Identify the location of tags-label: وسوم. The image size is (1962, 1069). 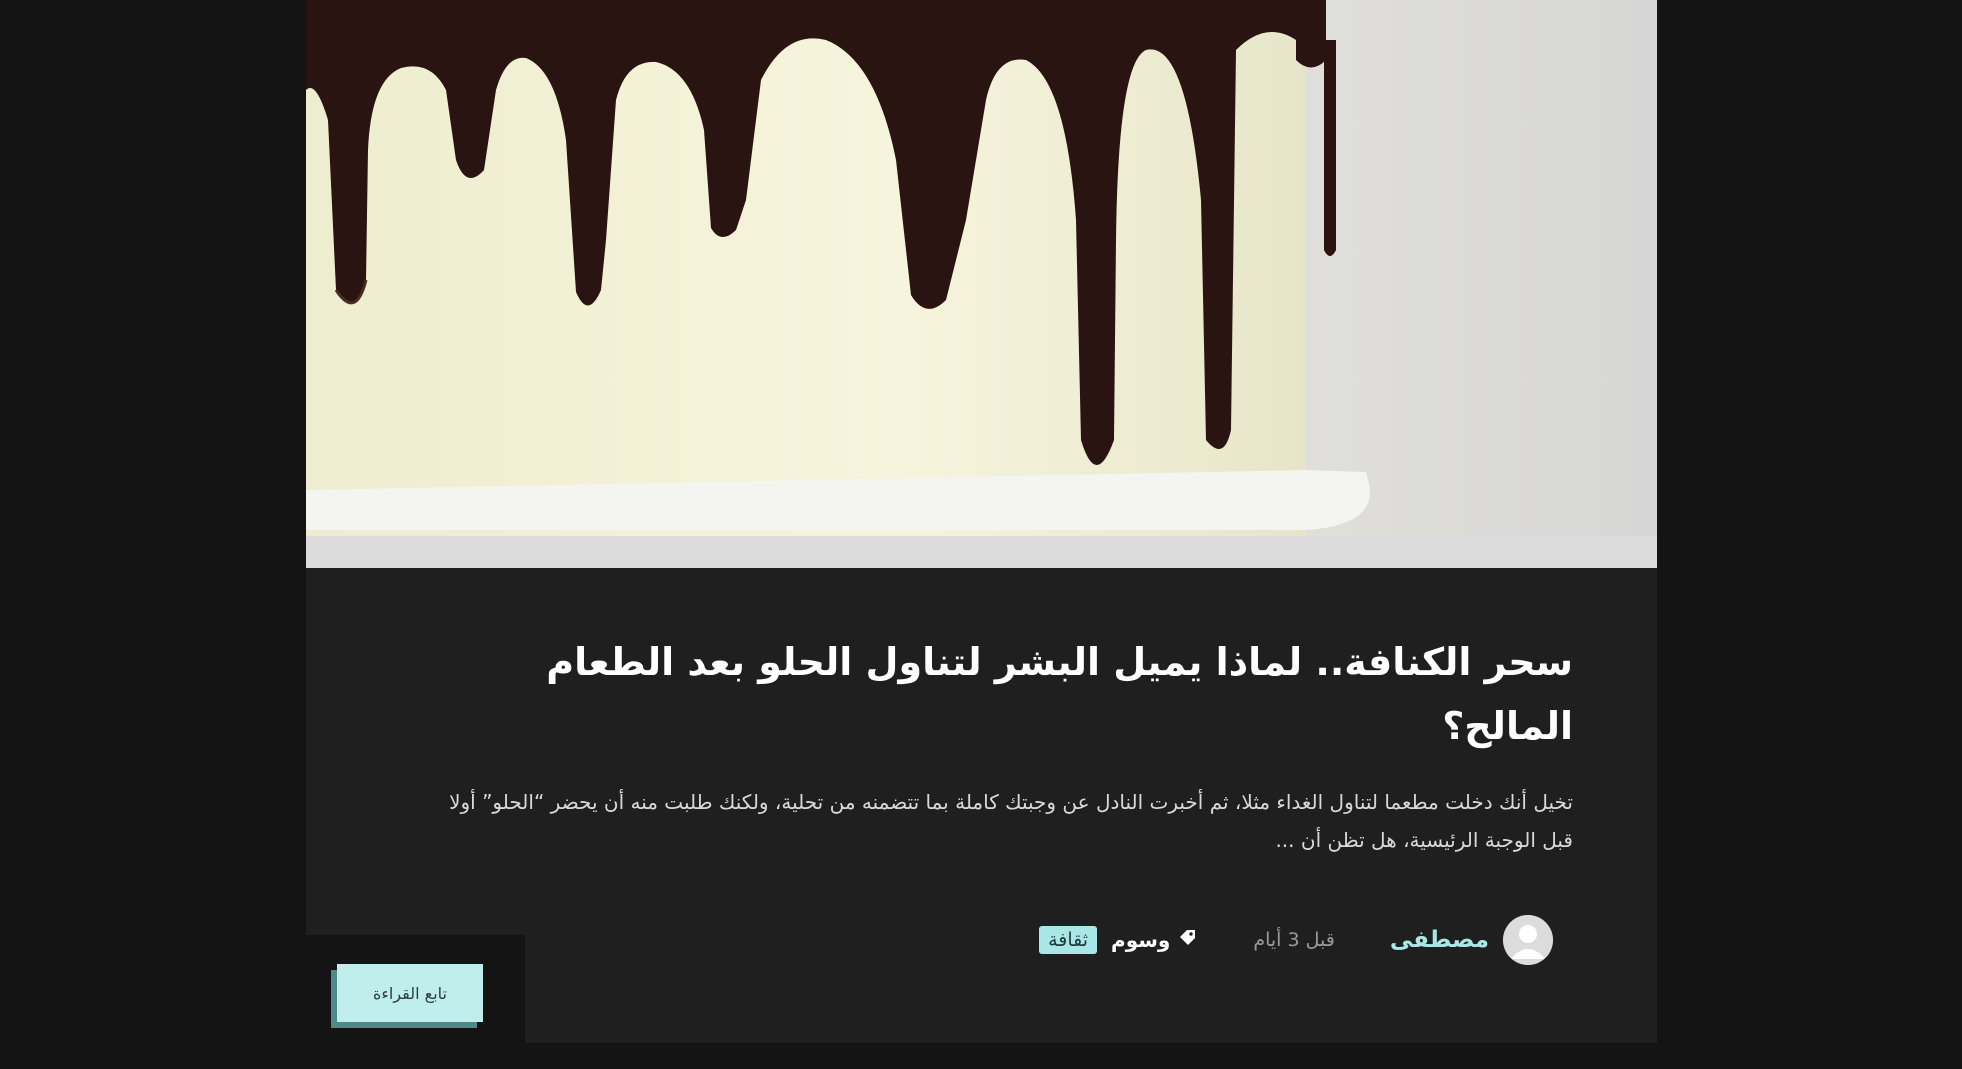
(1141, 940).